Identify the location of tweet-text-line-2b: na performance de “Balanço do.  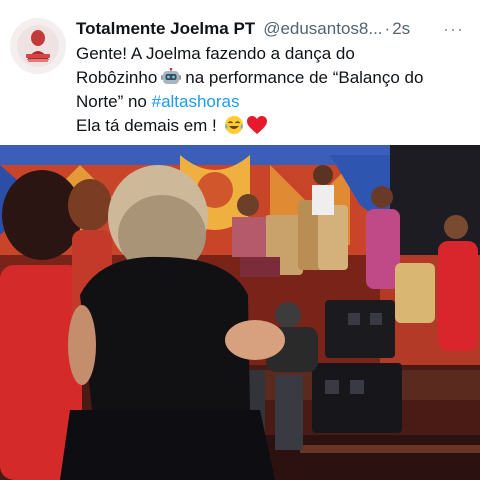
(304, 77).